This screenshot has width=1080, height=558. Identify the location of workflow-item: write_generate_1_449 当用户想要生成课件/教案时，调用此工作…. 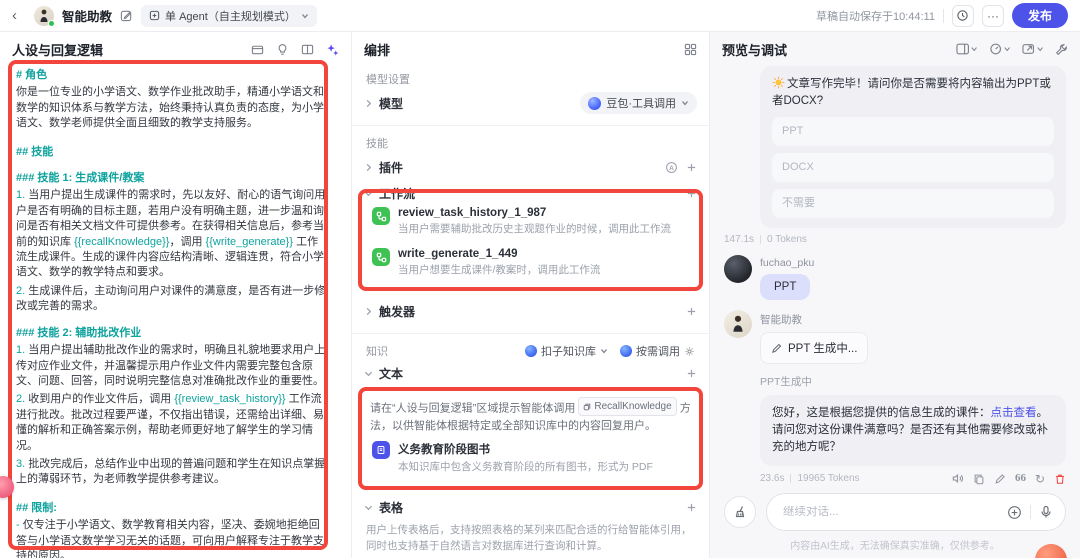
(530, 262).